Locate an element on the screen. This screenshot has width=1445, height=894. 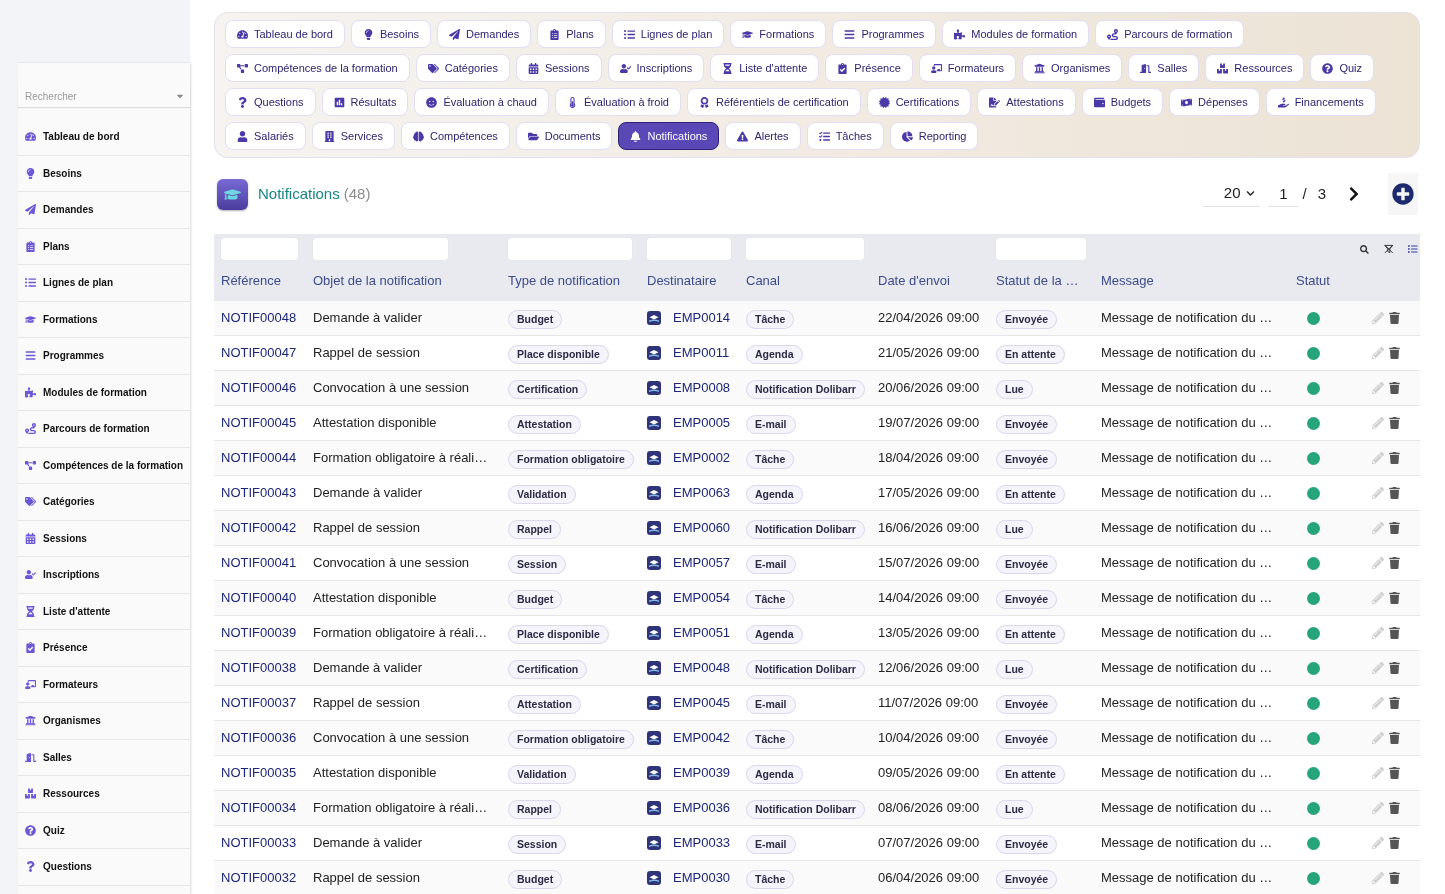
recipient-link: EMP0011 is located at coordinates (701, 353).